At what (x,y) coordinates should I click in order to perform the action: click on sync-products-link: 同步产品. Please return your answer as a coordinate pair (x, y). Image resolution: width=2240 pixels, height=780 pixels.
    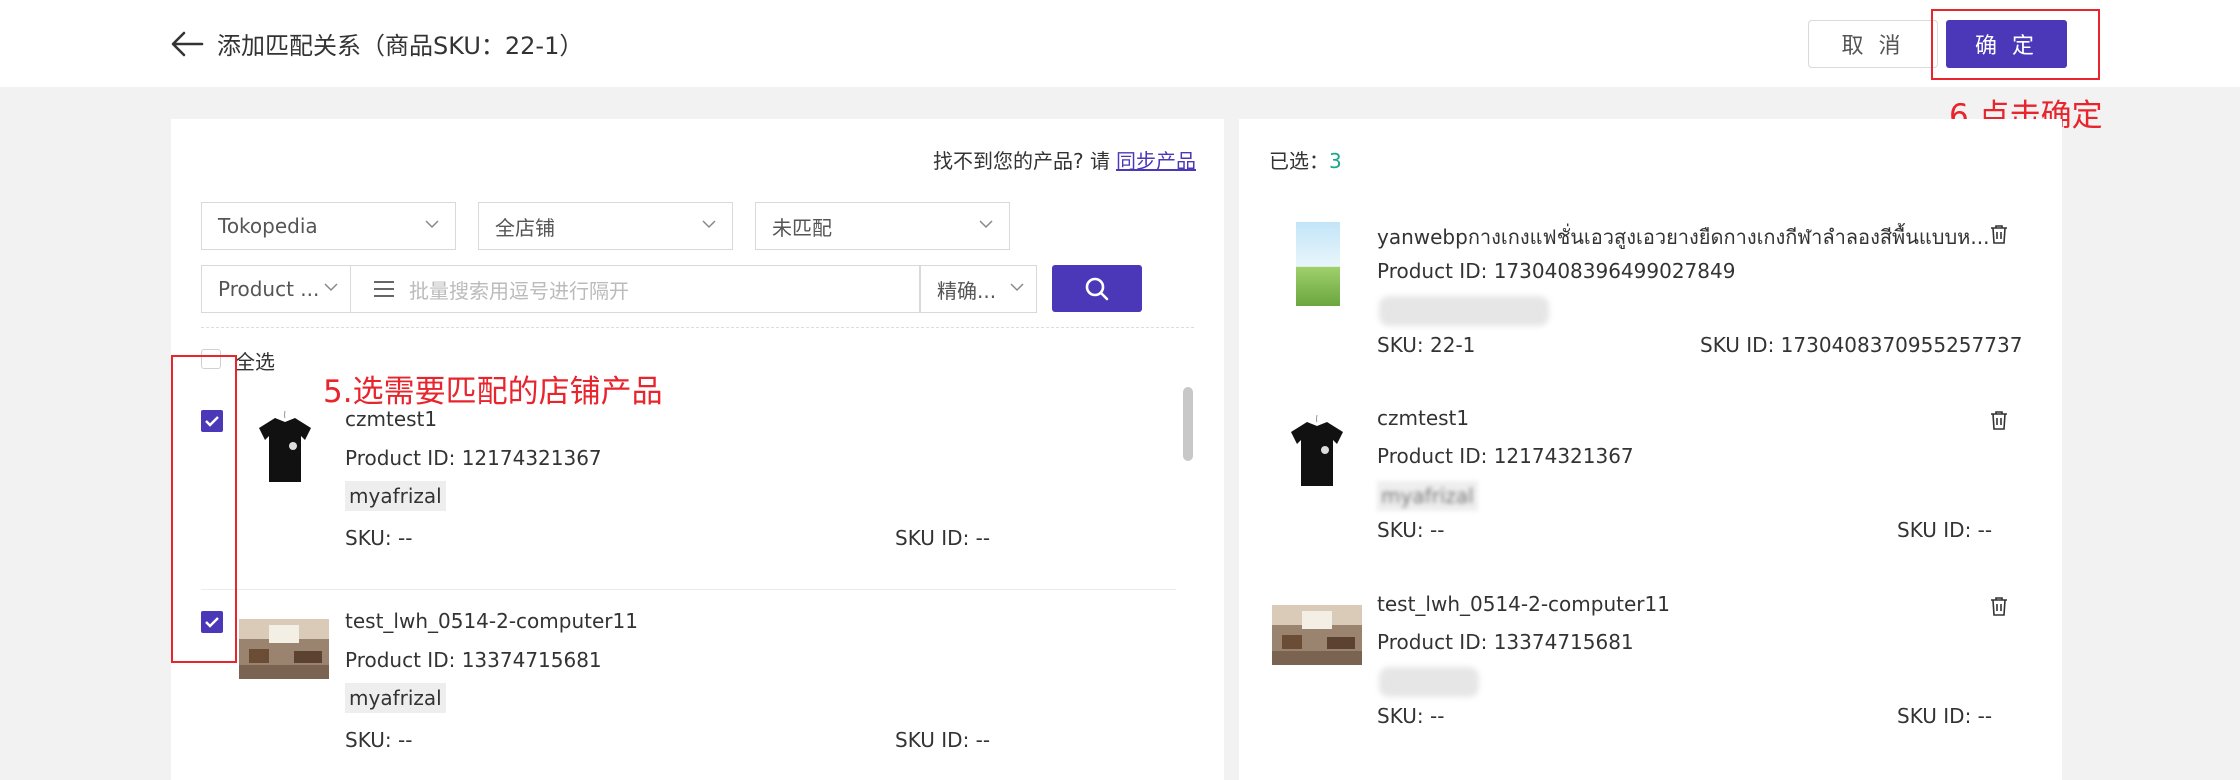
    Looking at the image, I should click on (1156, 161).